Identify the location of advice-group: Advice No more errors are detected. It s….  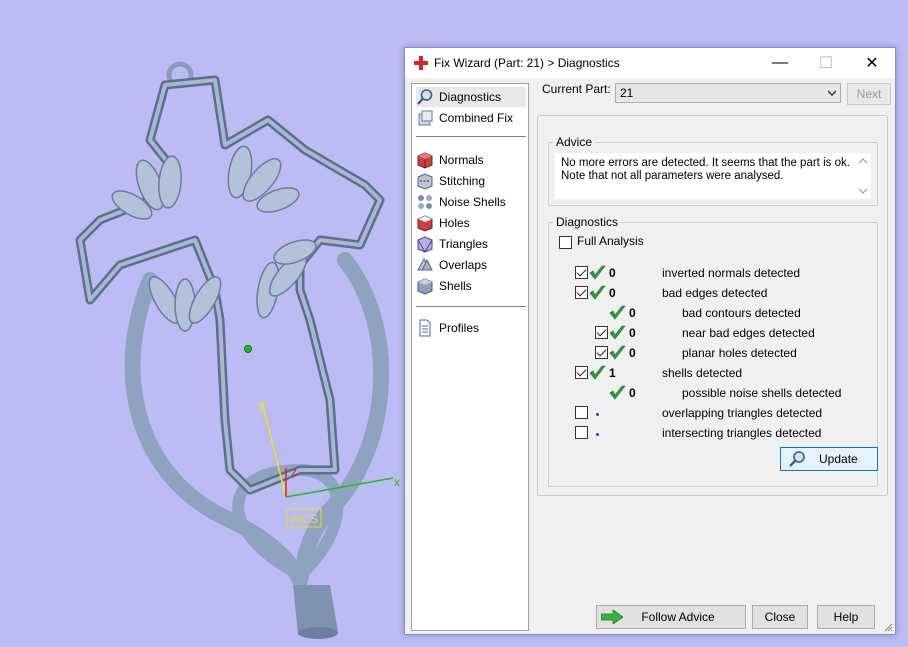
(713, 170).